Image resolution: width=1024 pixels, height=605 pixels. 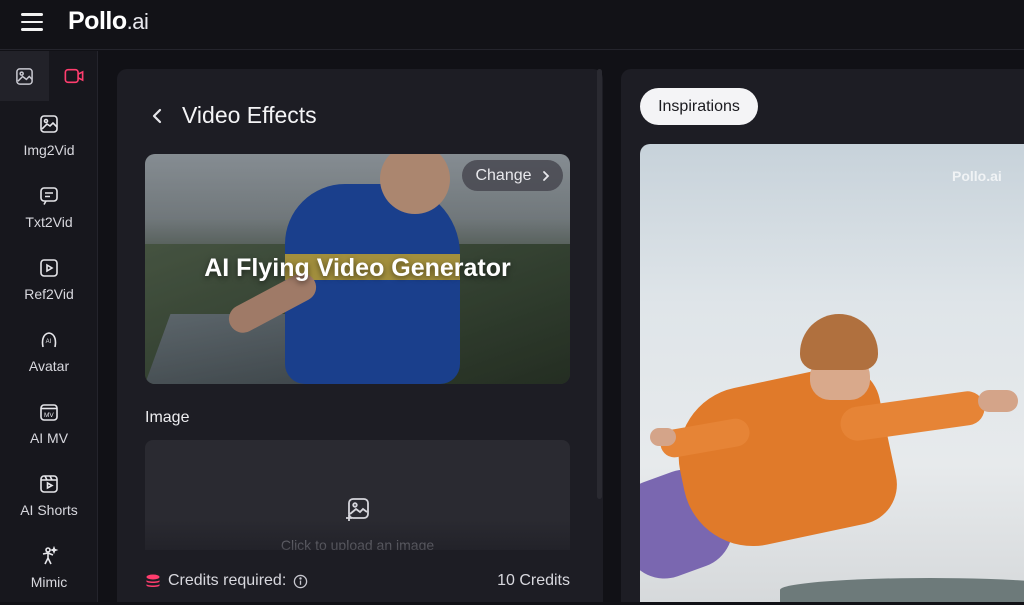 What do you see at coordinates (699, 106) in the screenshot?
I see `tab-inspirations: Inspirations` at bounding box center [699, 106].